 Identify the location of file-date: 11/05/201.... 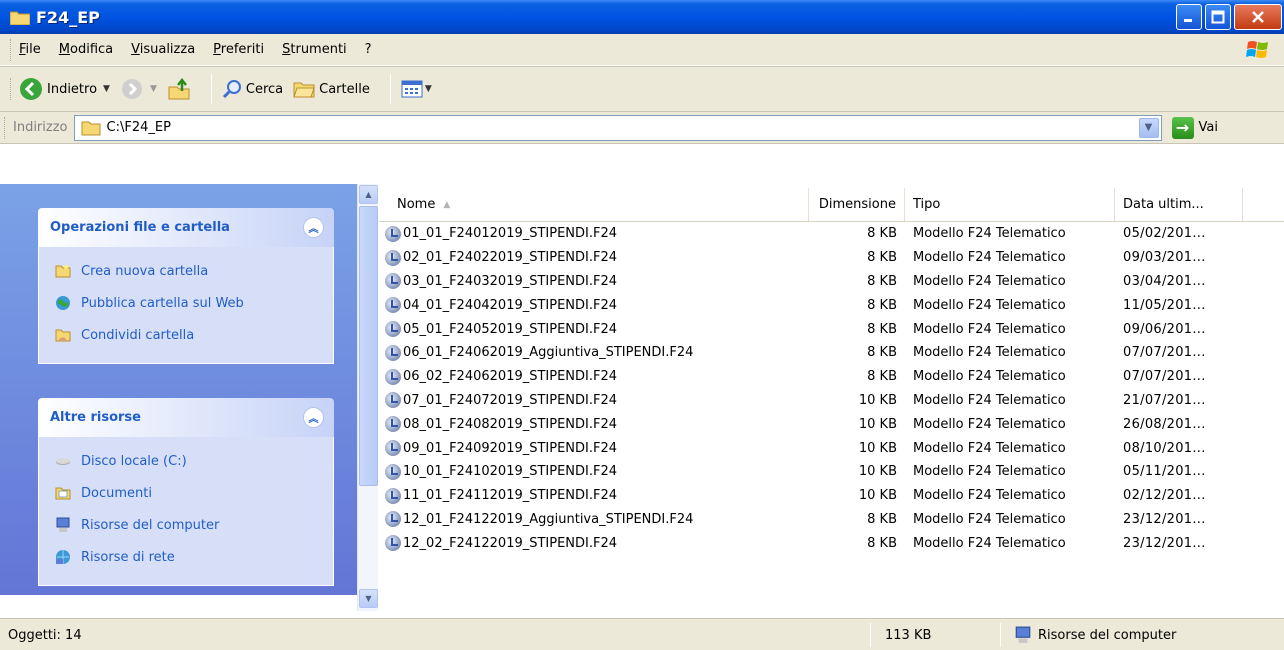
(1164, 305).